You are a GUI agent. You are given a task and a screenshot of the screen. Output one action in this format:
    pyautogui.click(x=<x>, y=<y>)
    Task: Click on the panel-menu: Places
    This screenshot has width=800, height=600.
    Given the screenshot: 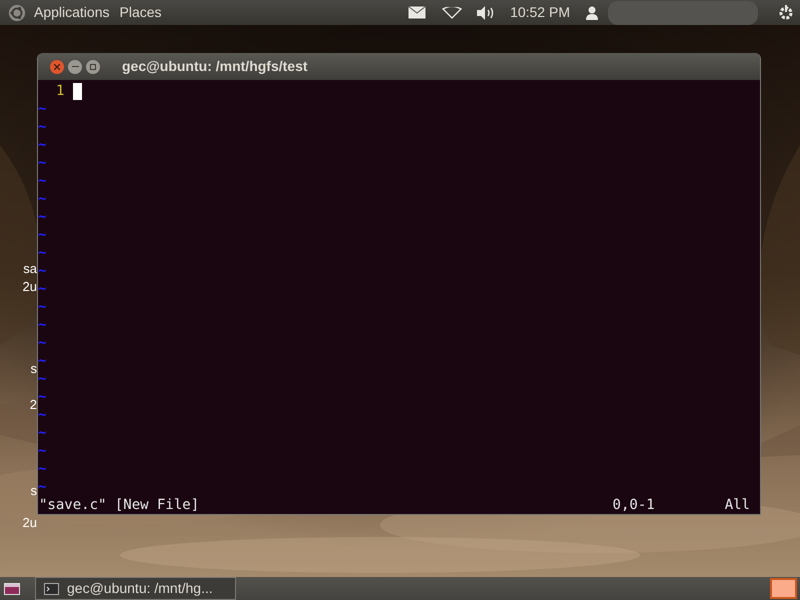 What is the action you would take?
    pyautogui.click(x=141, y=12)
    